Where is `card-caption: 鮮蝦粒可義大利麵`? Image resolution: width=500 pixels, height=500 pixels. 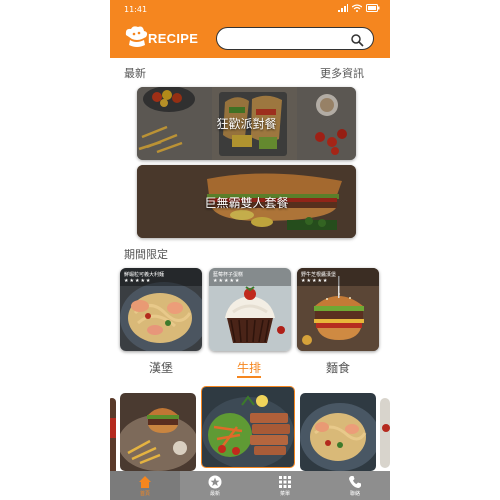 card-caption: 鮮蝦粒可義大利麵 is located at coordinates (144, 275).